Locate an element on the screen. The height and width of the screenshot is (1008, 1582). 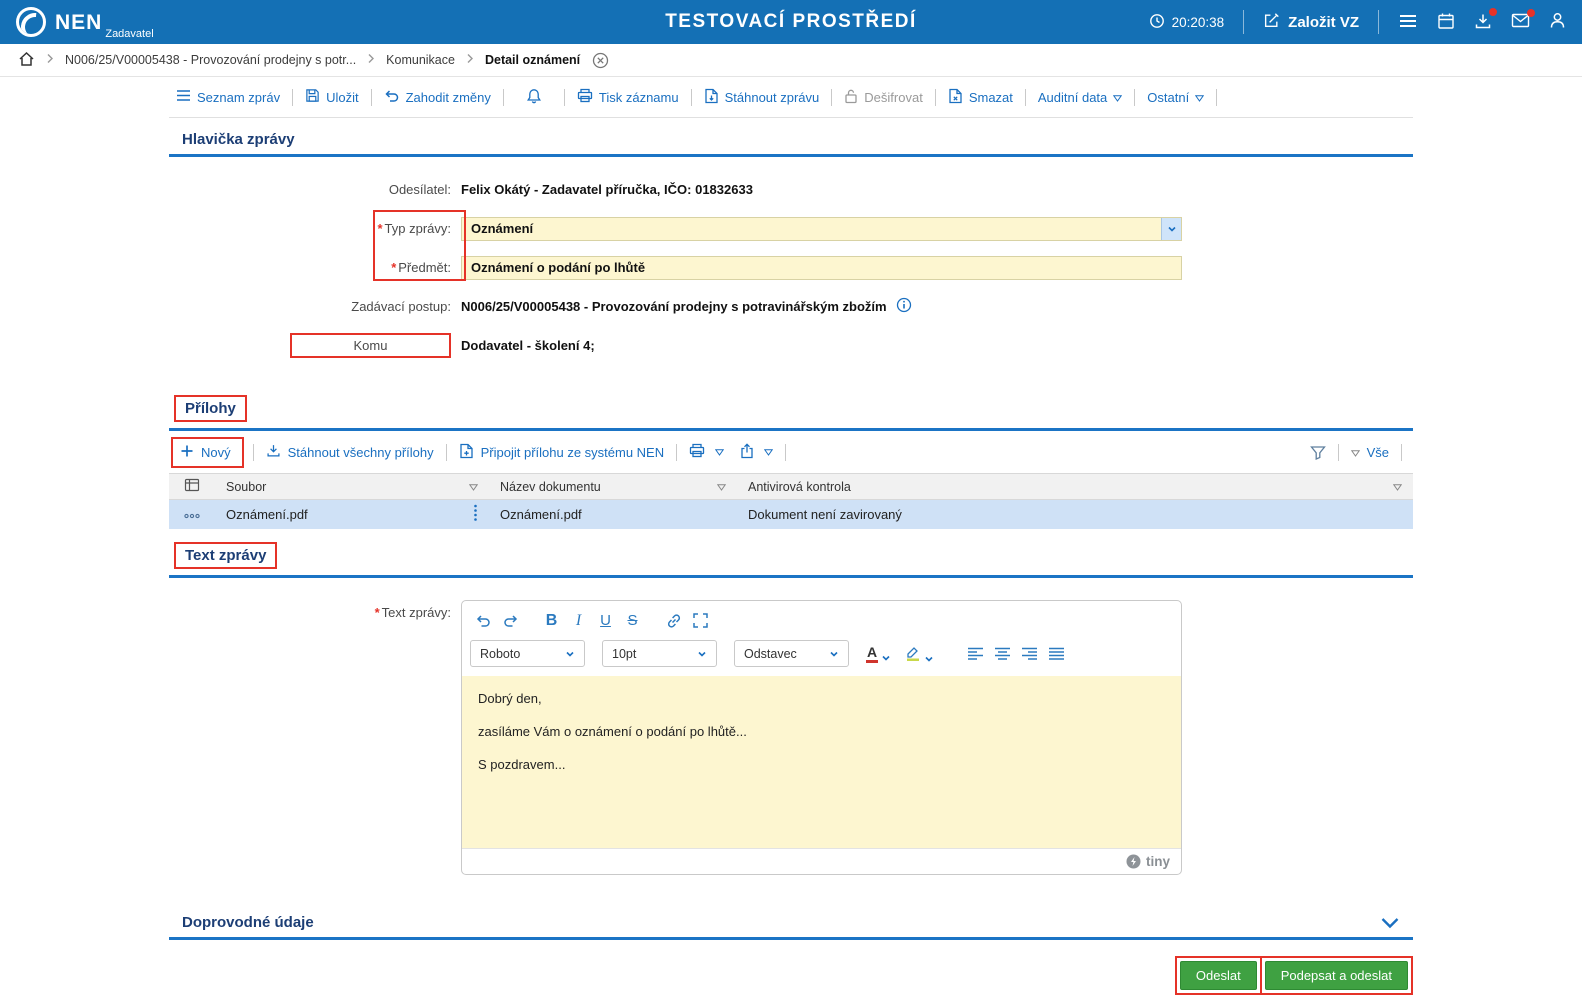
create-vz-button: Založit VZ is located at coordinates (1311, 22).